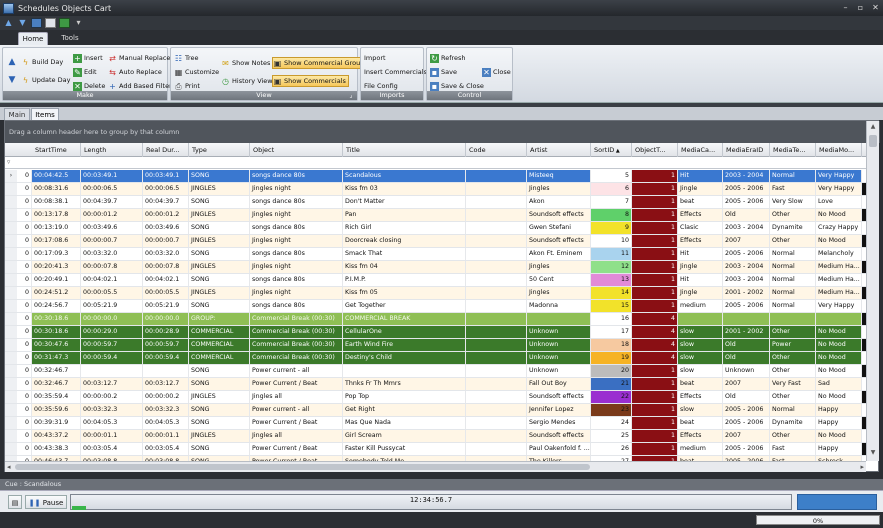 This screenshot has width=883, height=528. Describe the element at coordinates (872, 291) in the screenshot. I see `vertical-scrollbar: ▲ ▼` at that location.